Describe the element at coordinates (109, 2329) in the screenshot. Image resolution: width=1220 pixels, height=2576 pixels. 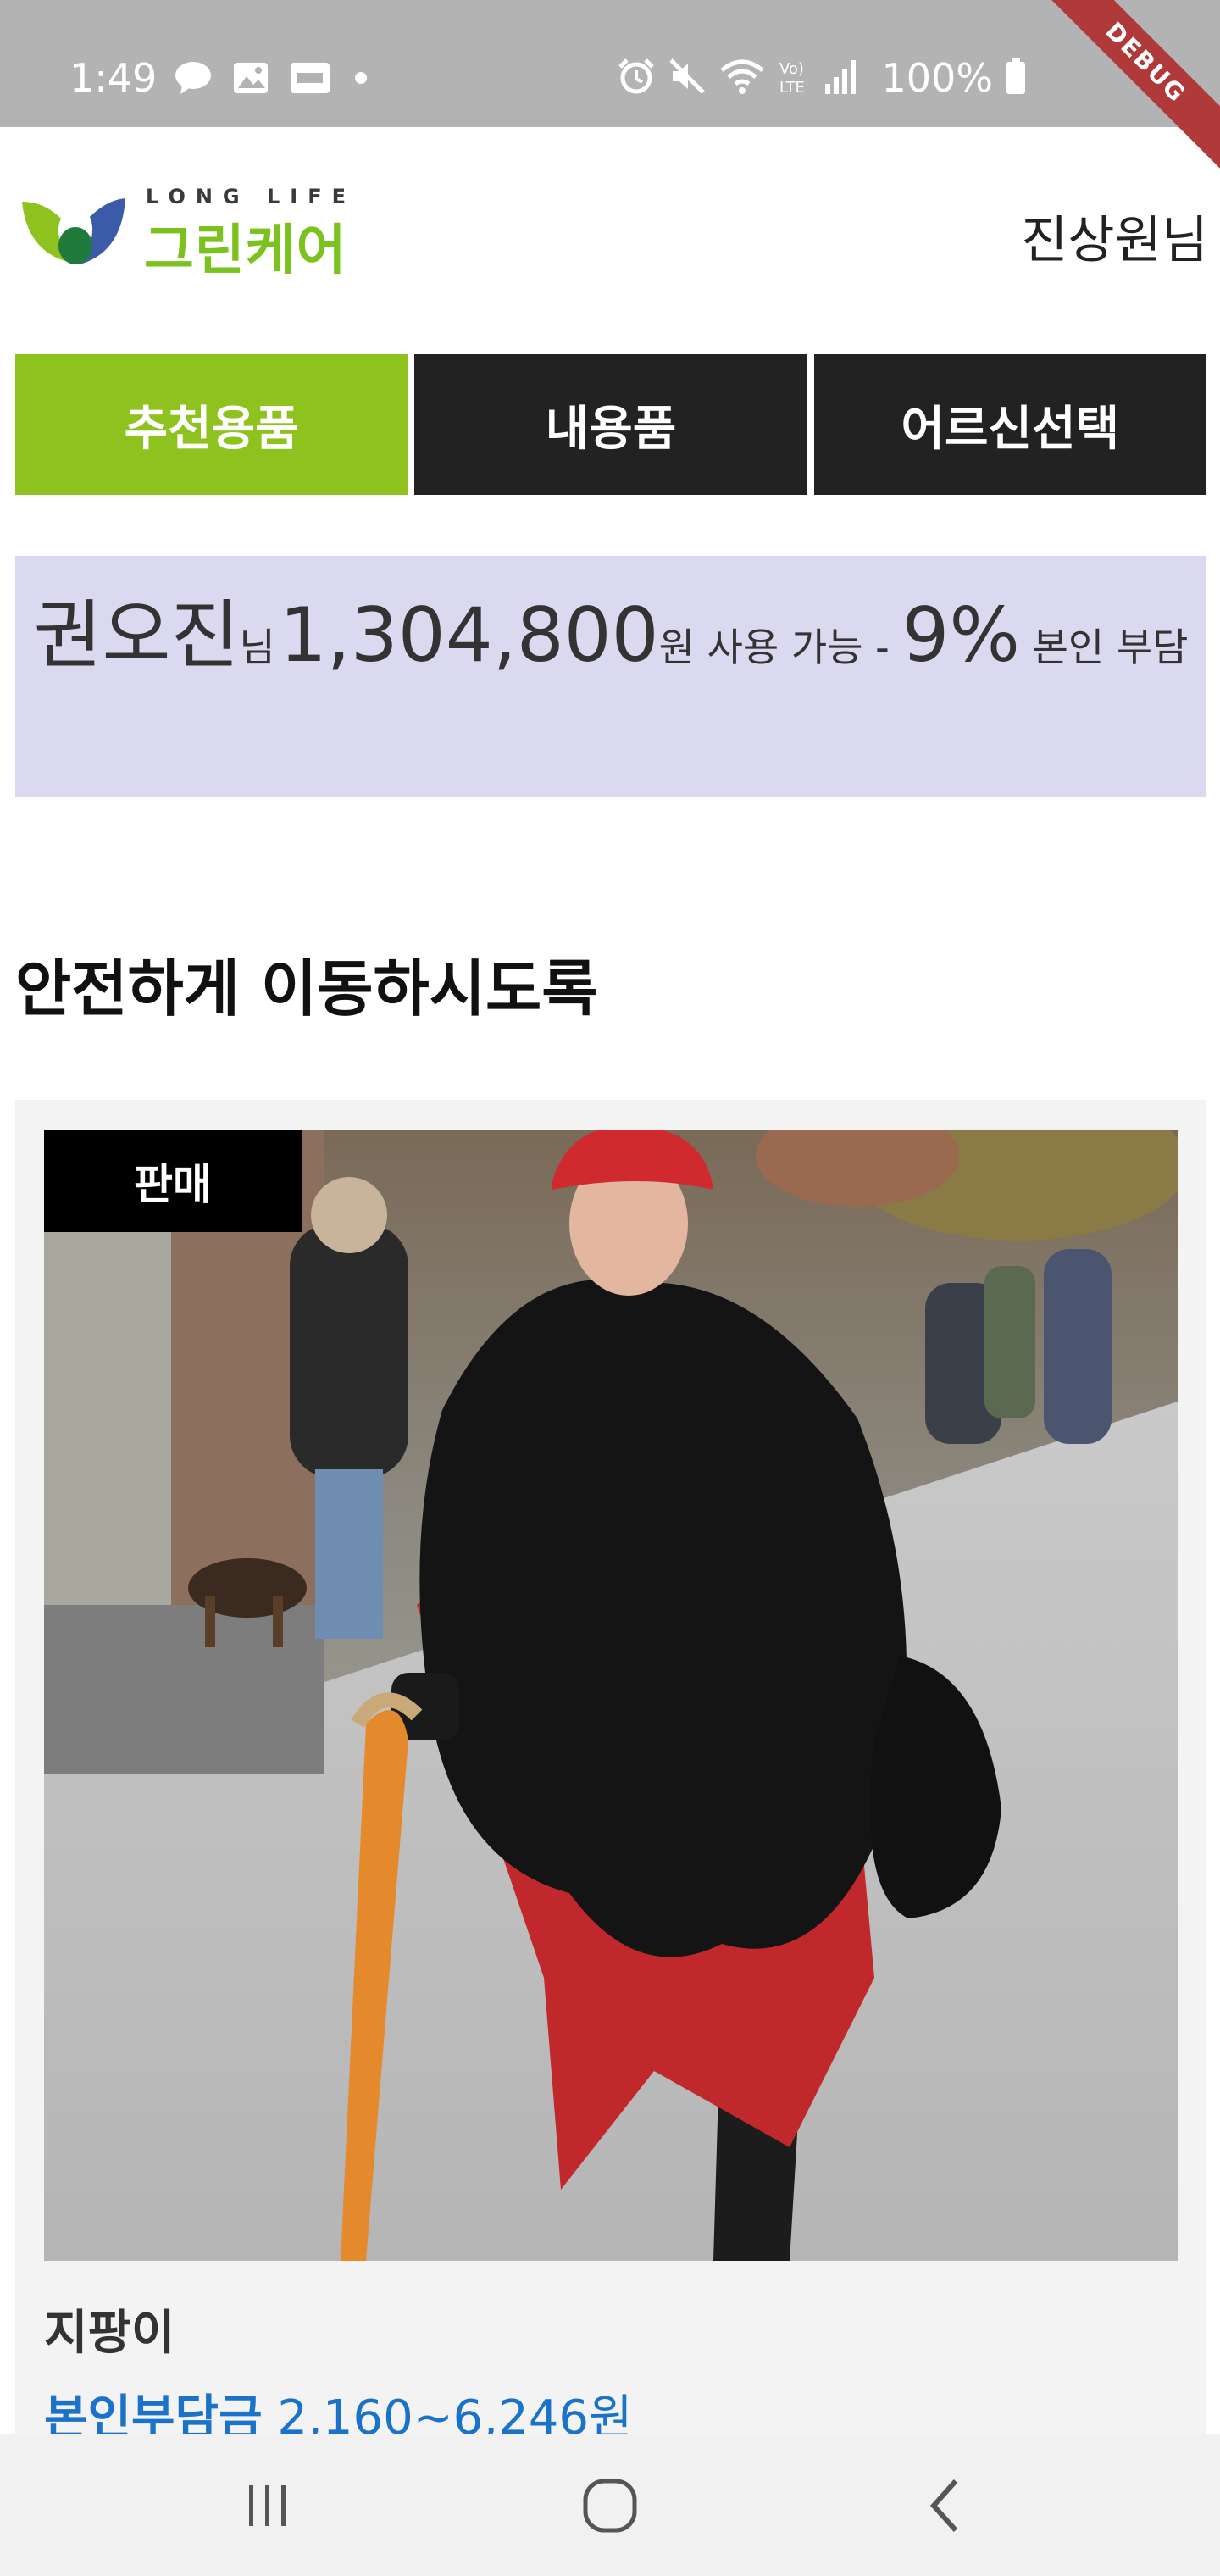
I see `product-name: 지팡이` at that location.